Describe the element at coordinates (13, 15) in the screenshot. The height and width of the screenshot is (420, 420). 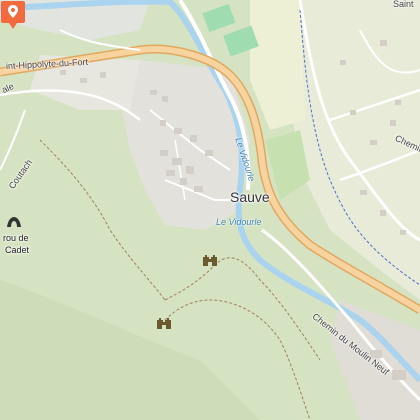
I see `map-pin-icon` at that location.